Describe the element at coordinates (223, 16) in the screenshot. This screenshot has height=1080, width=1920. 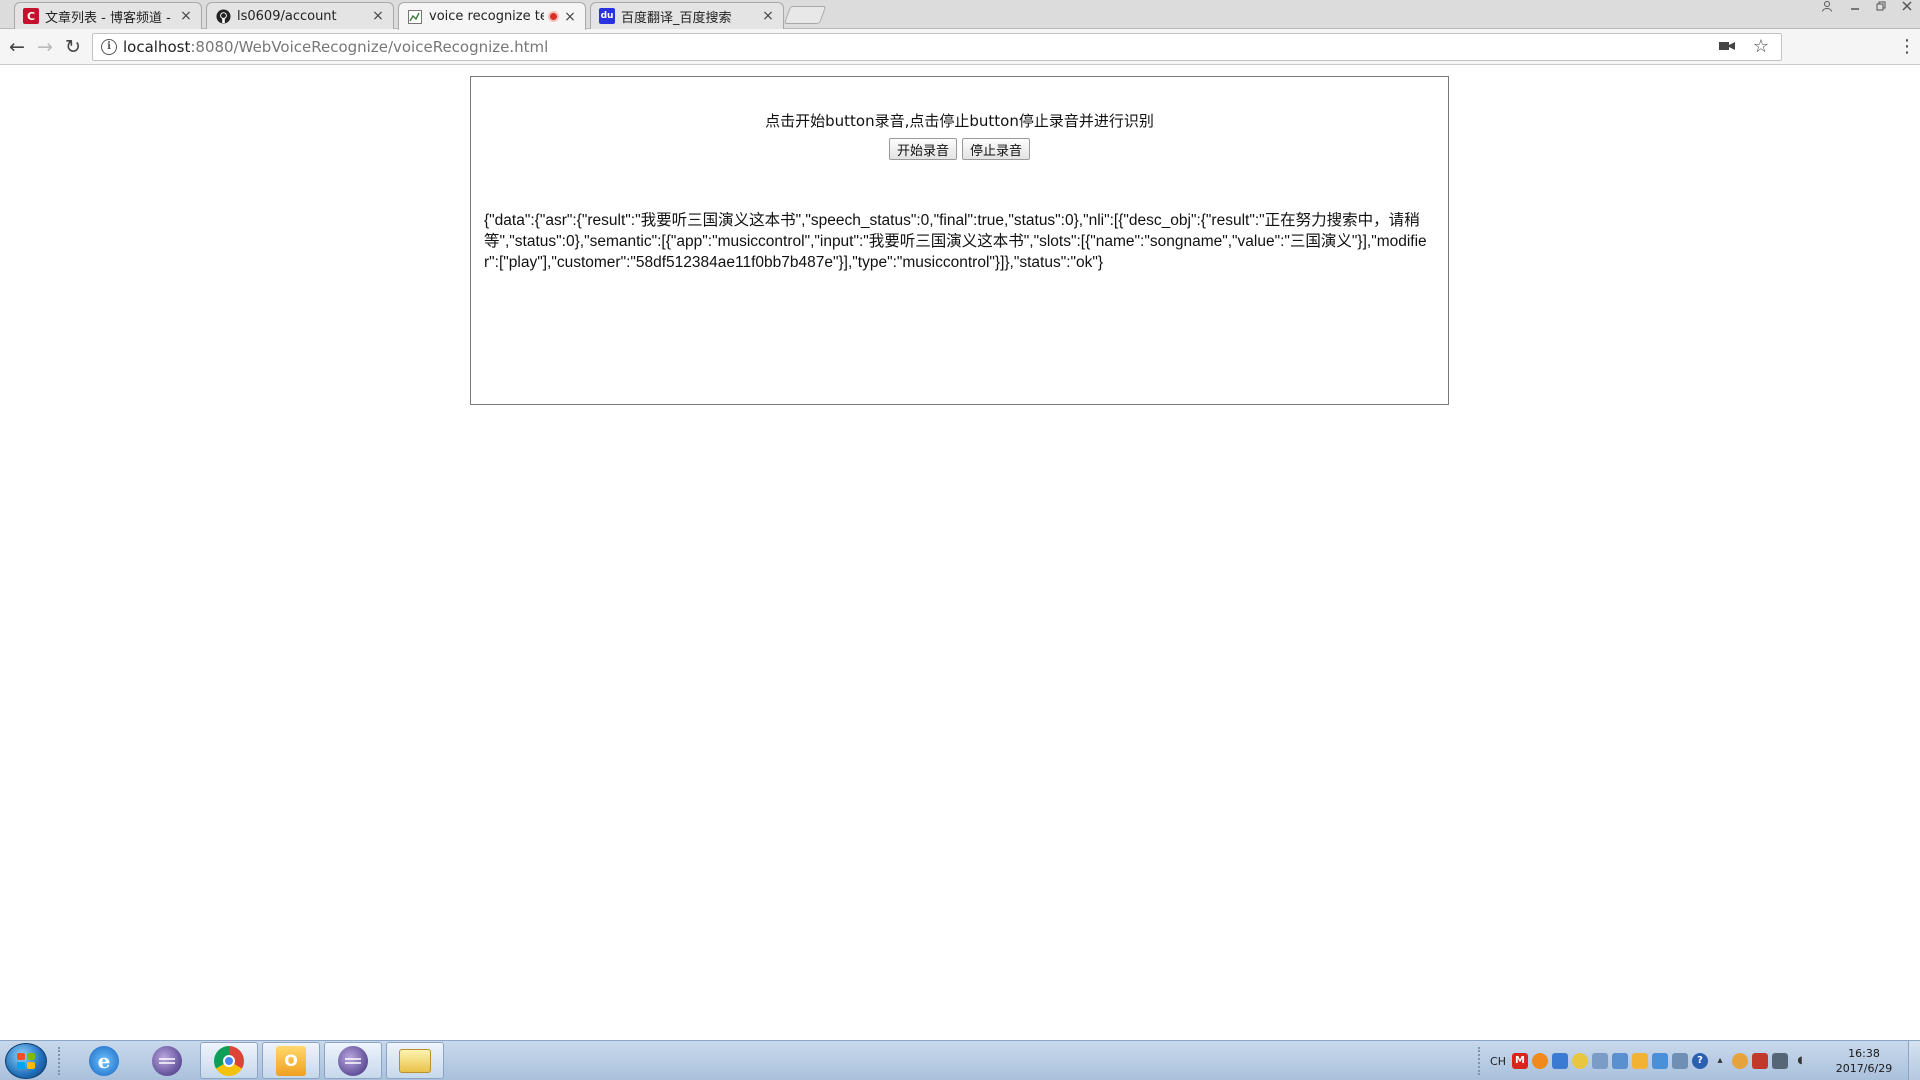
I see `github-icon` at that location.